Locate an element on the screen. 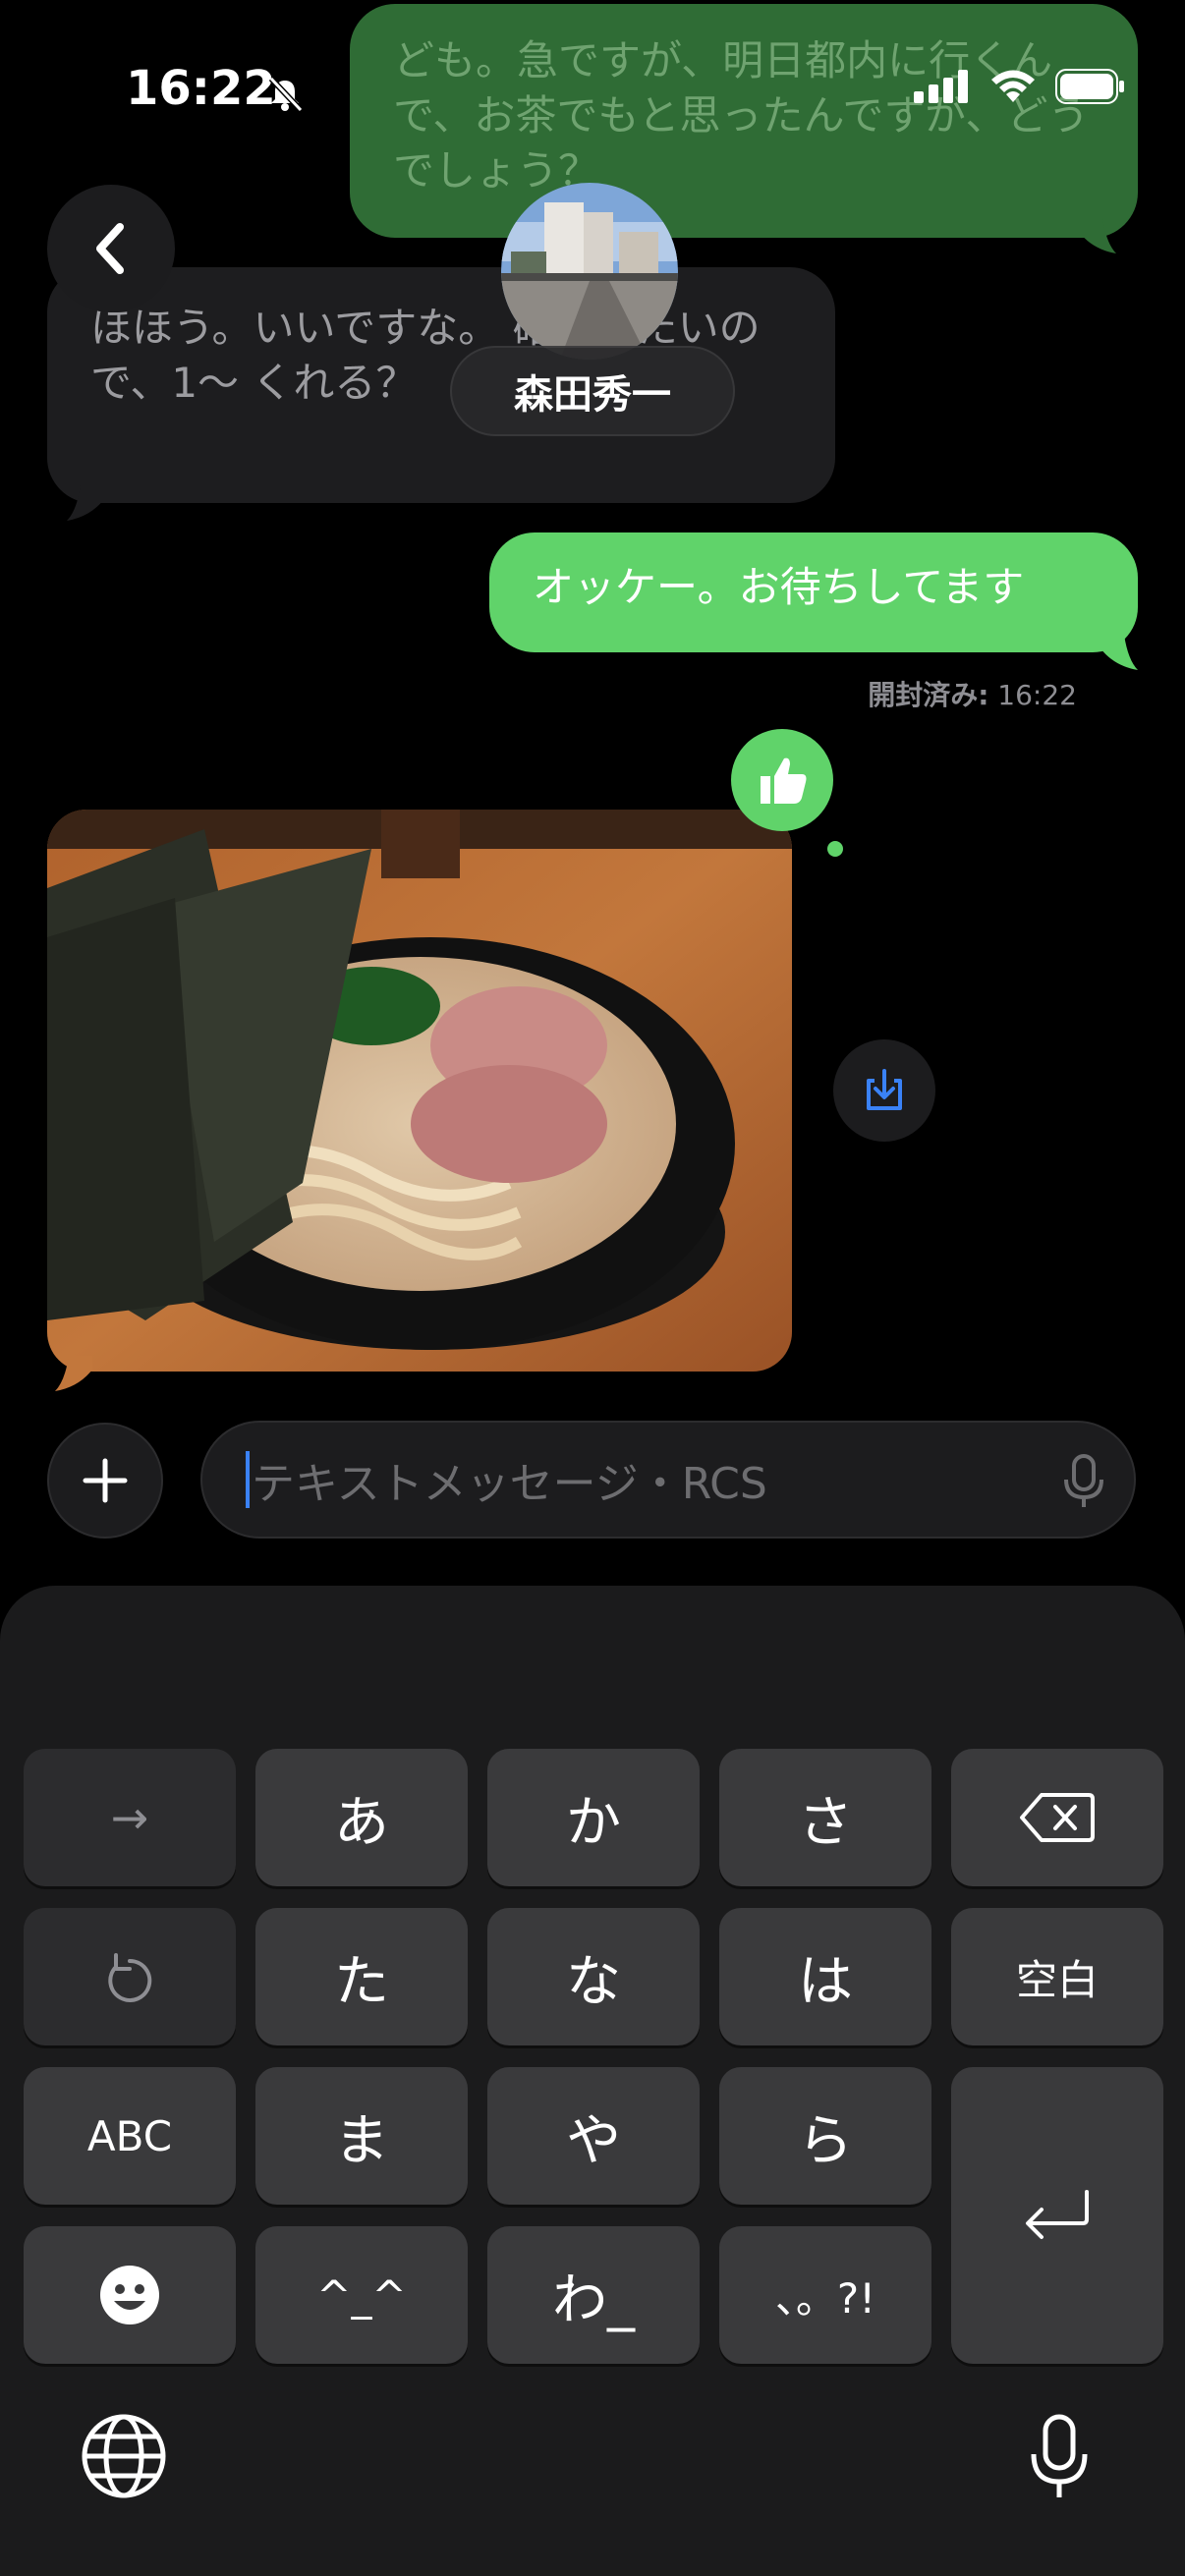  message-input: テキストメッセージ・RCS is located at coordinates (668, 1480).